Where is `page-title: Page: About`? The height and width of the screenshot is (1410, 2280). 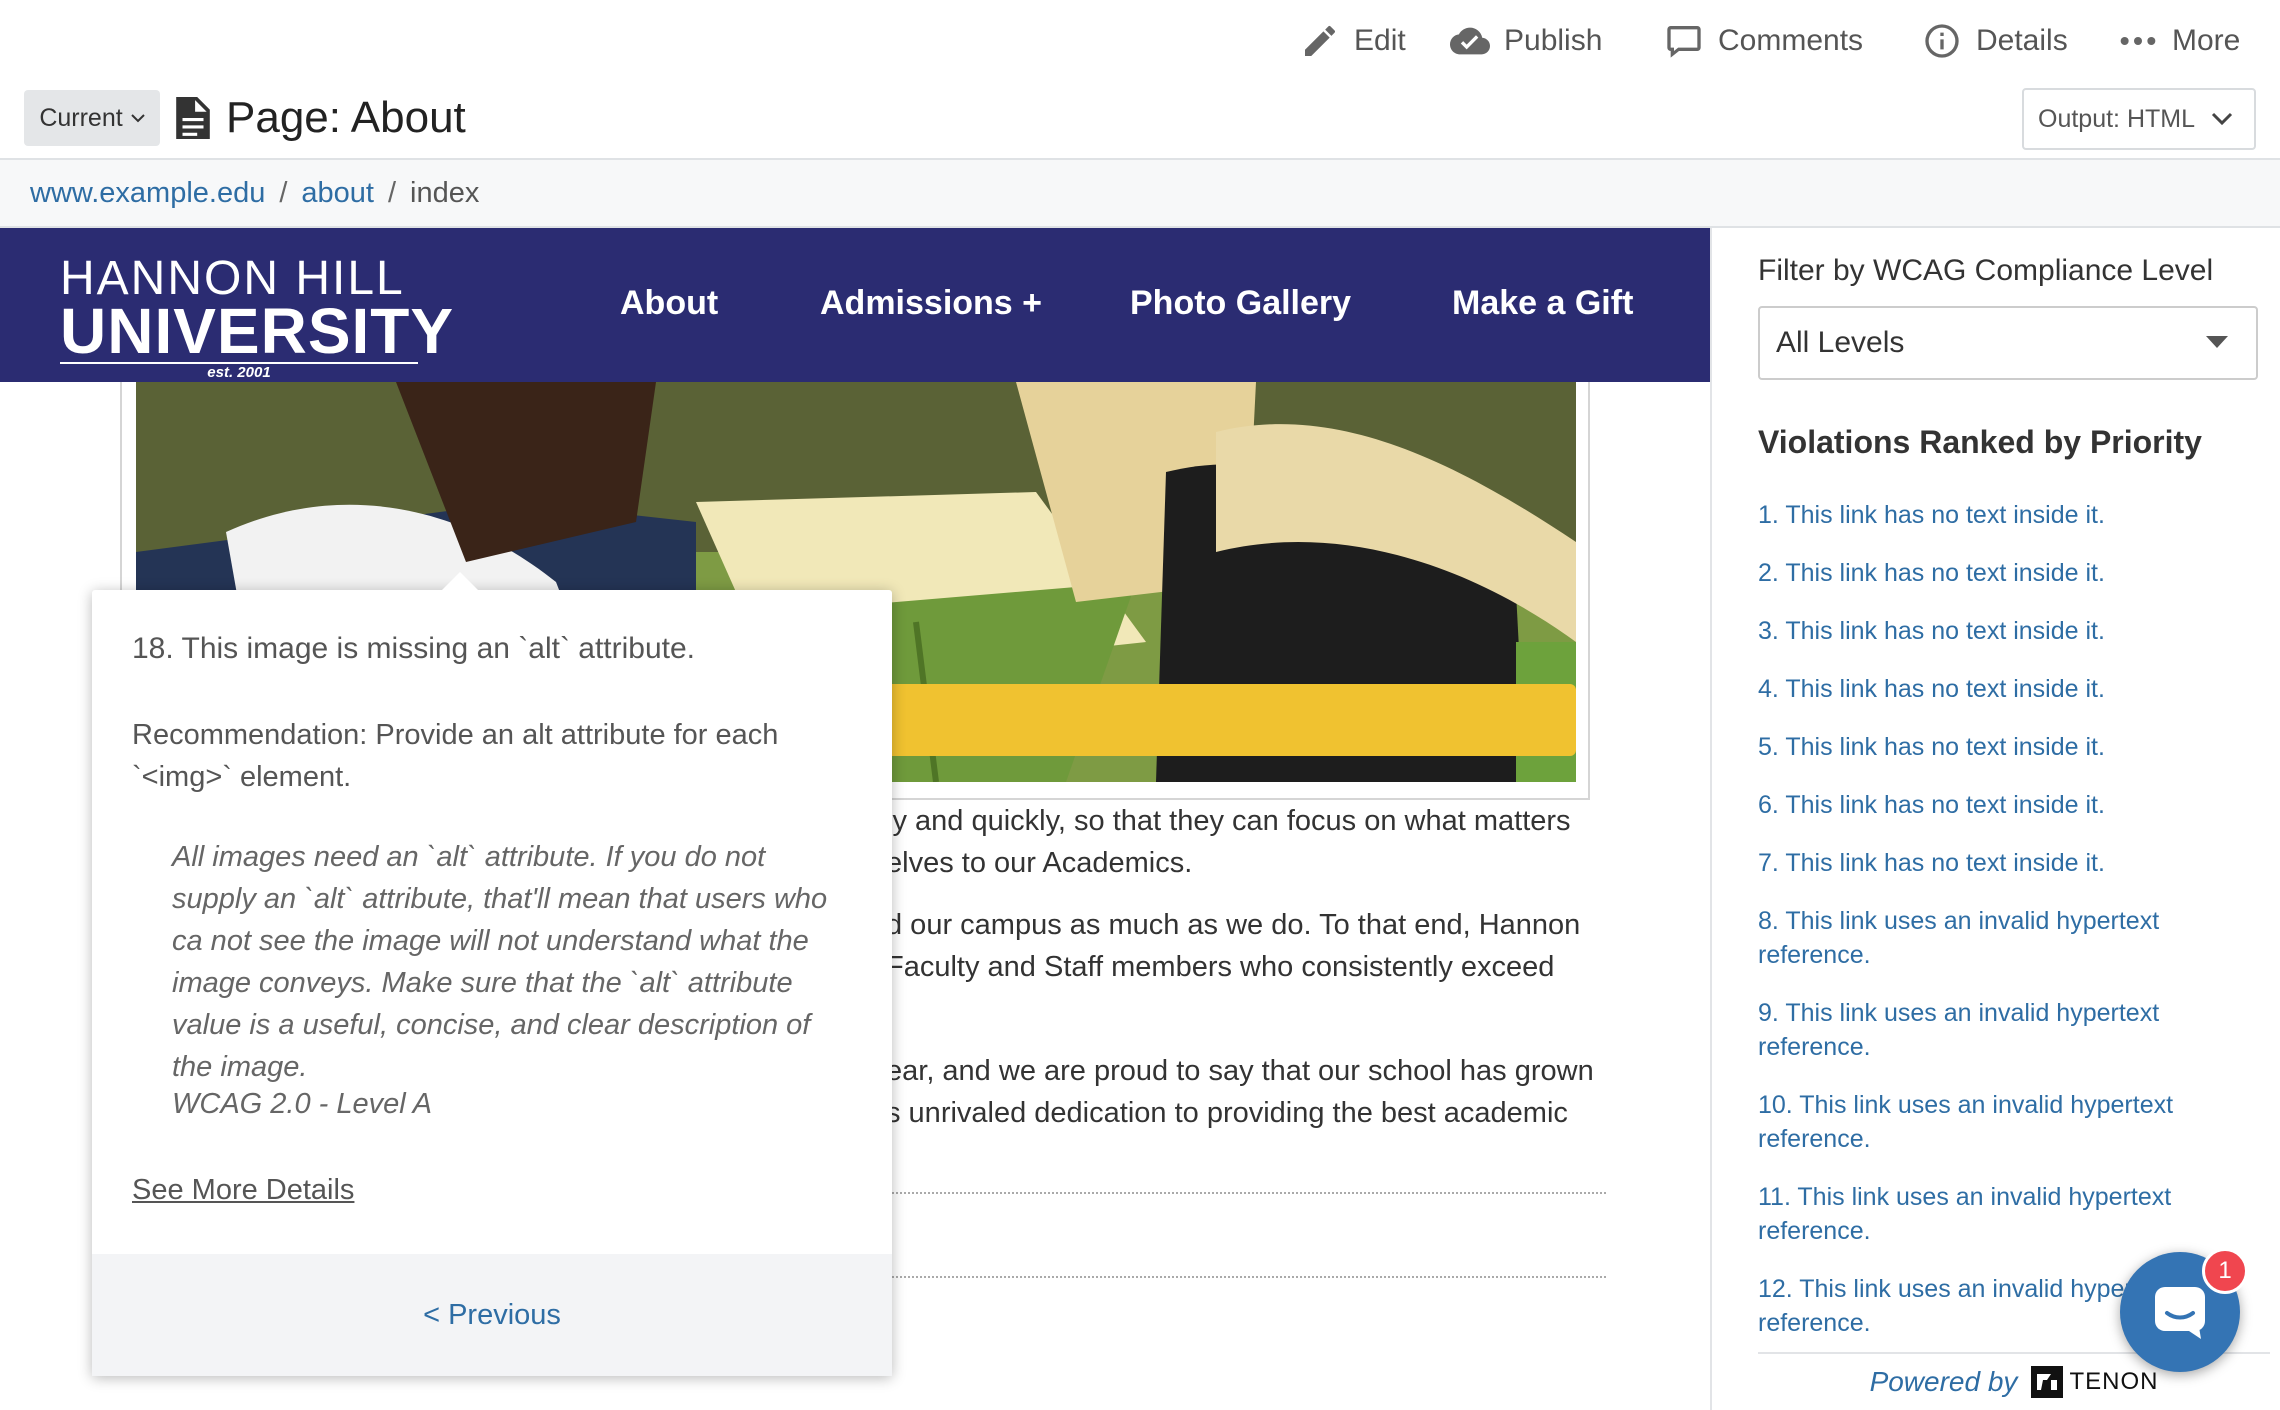
page-title: Page: About is located at coordinates (346, 117).